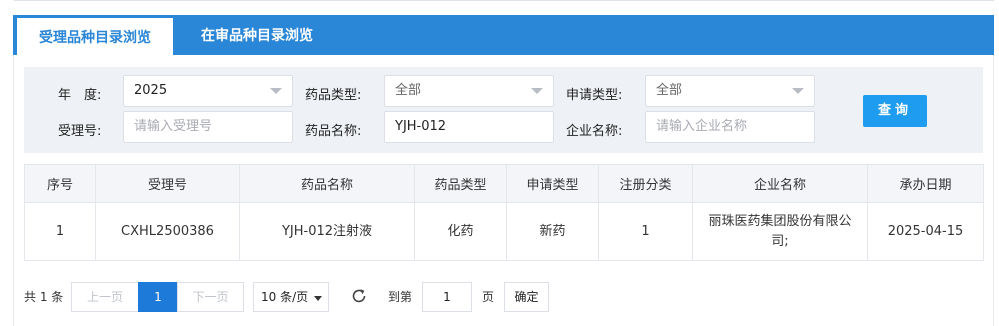  Describe the element at coordinates (526, 297) in the screenshot. I see `goto-confirm-button: 确定` at that location.